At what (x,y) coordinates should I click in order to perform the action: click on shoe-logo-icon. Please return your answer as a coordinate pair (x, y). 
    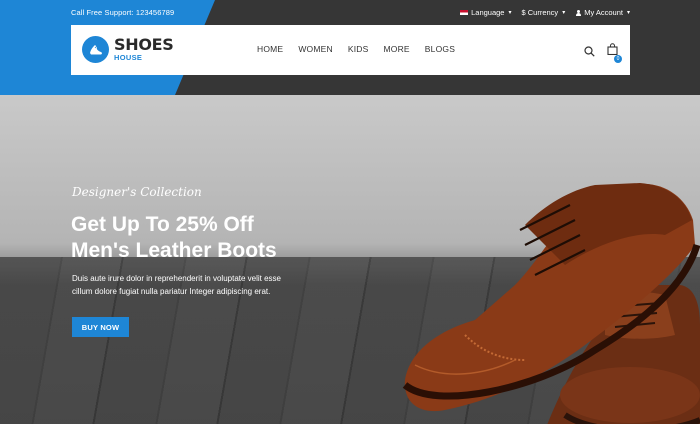
    Looking at the image, I should click on (95, 49).